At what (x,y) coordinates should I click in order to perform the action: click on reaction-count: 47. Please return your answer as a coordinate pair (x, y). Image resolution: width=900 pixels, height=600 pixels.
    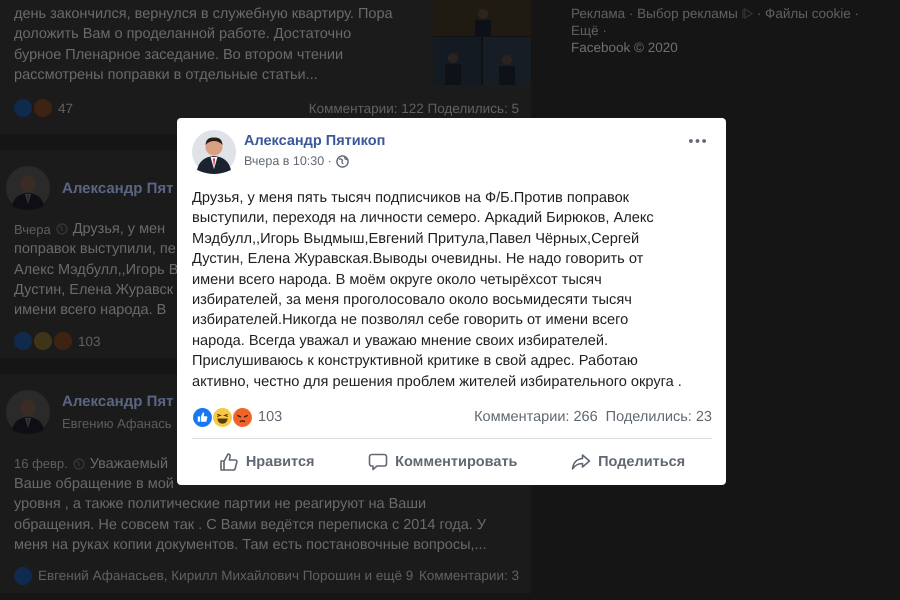
    Looking at the image, I should click on (66, 108).